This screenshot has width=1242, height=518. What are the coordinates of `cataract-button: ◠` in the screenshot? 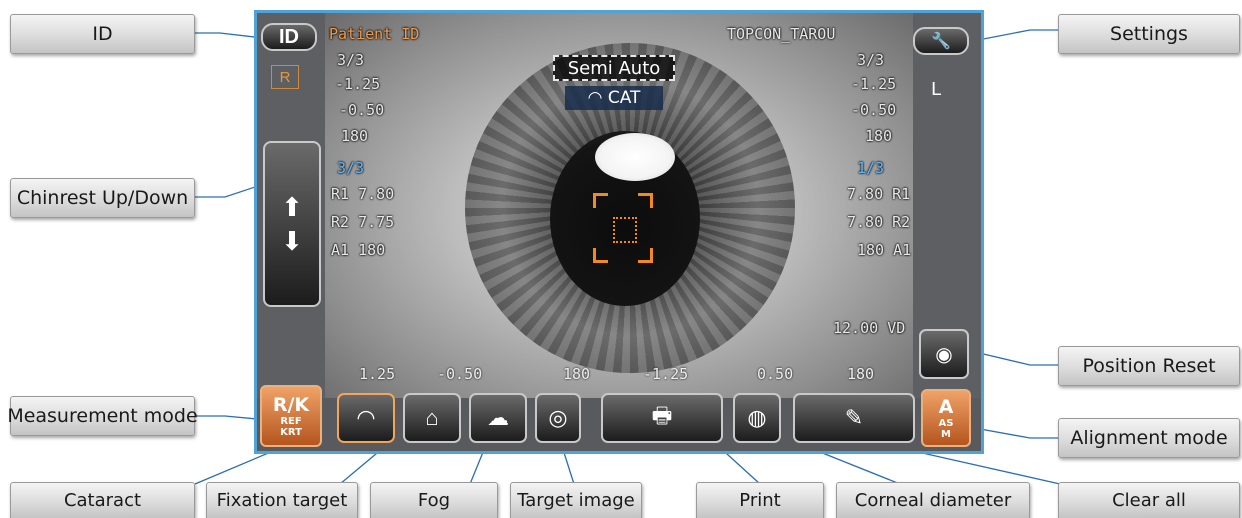 It's located at (366, 418).